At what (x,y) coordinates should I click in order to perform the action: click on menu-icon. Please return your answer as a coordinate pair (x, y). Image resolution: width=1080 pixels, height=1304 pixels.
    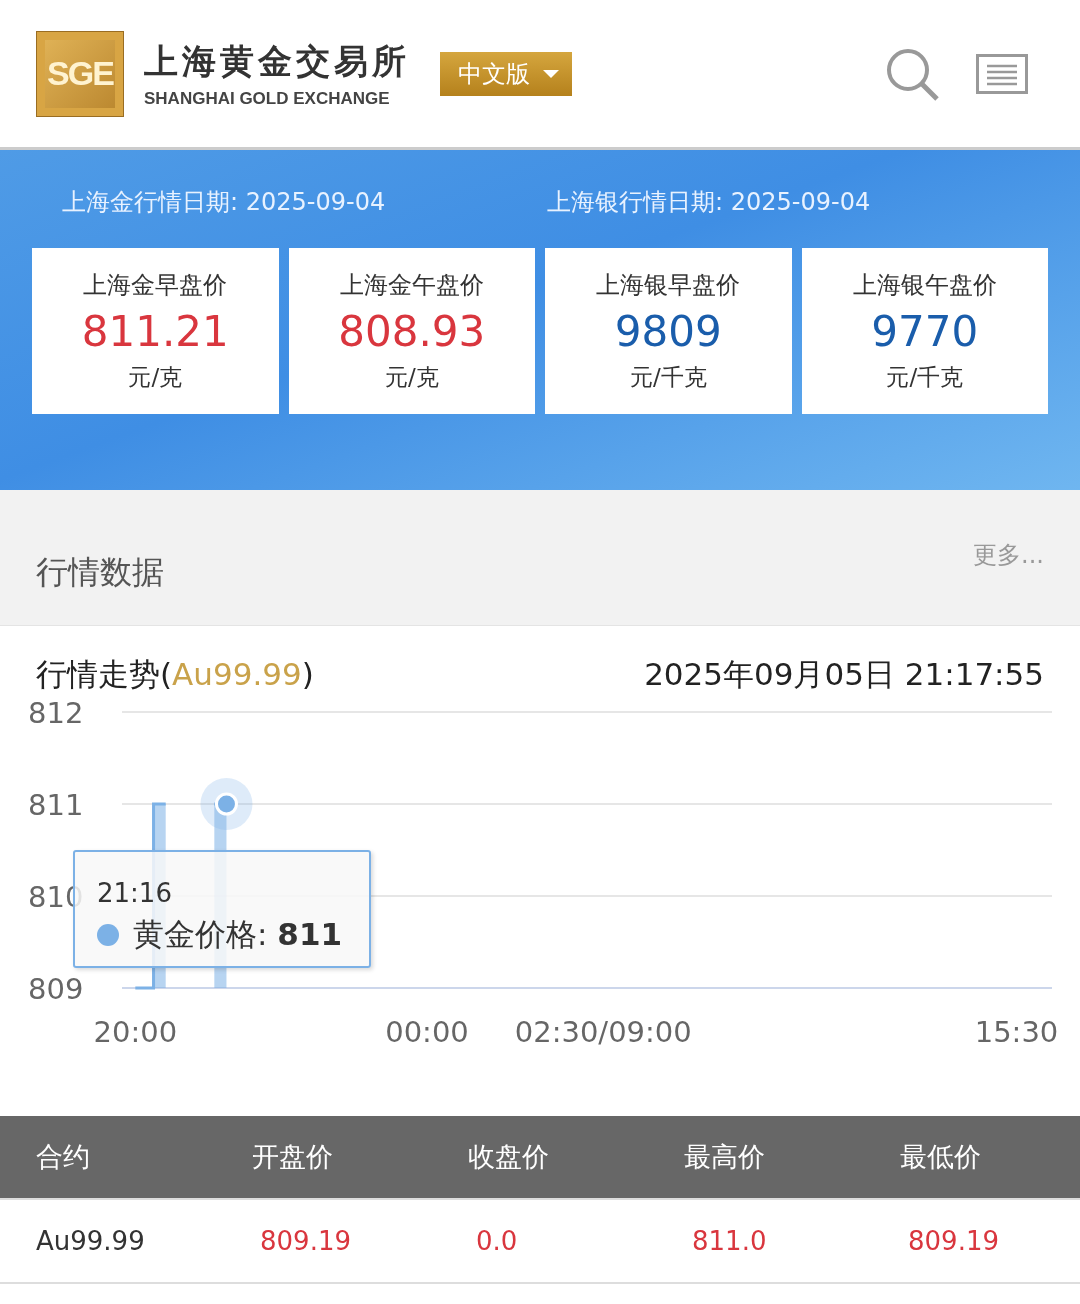
    Looking at the image, I should click on (1002, 73).